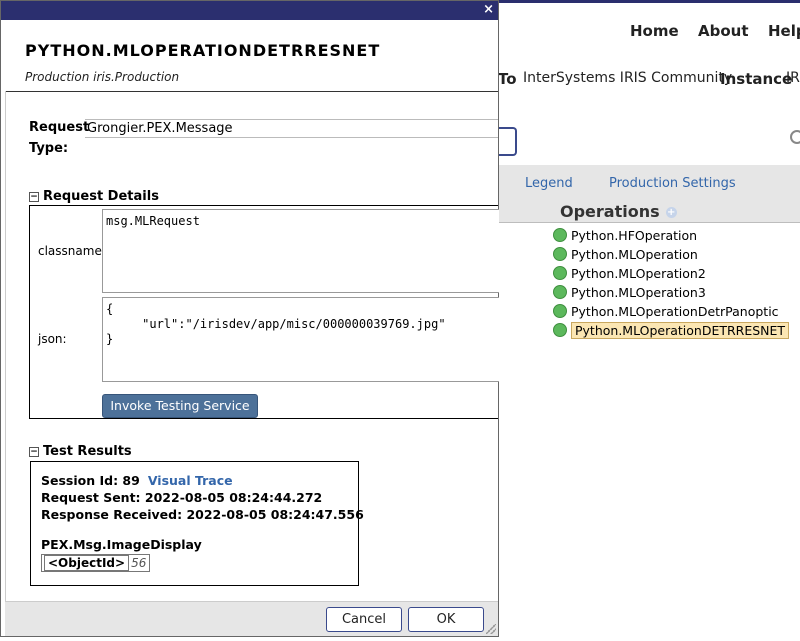  Describe the element at coordinates (49, 148) in the screenshot. I see `request-type-label-2: Type:` at that location.